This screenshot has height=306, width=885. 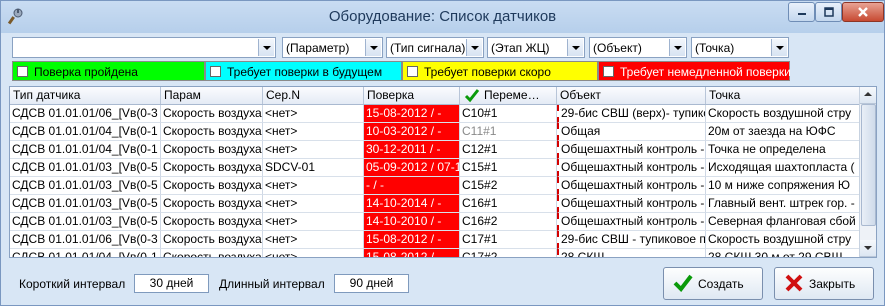 I want to click on maximize-icon, so click(x=828, y=12).